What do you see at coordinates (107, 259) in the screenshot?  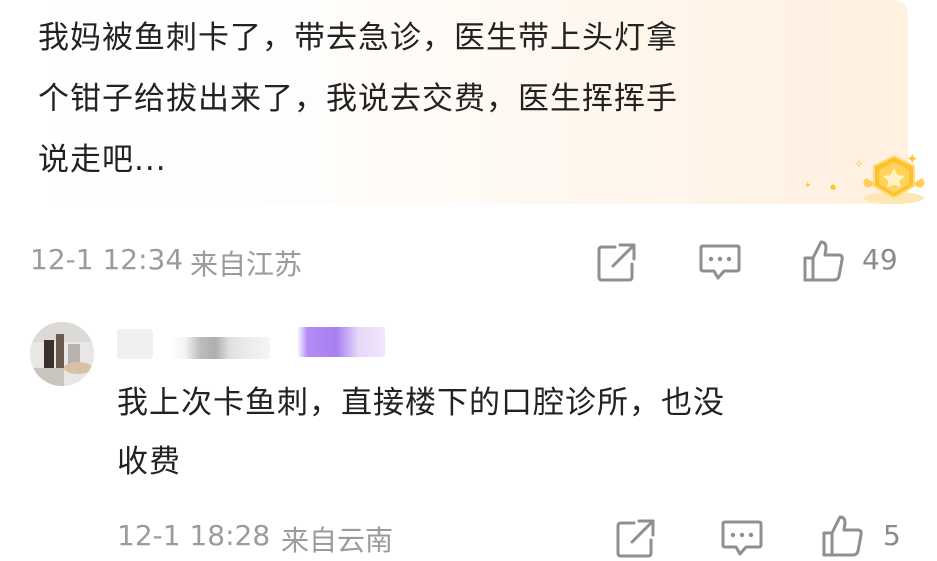 I see `comment-timestamp: 12-1 12:34` at bounding box center [107, 259].